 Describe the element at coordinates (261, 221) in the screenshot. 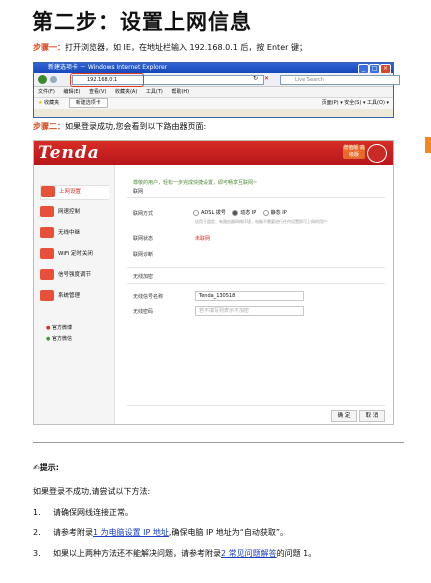

I see `mode-hint: 适用于固定、有路由器网络环境，电脑不需要进行任何设置即可上网的用户` at that location.